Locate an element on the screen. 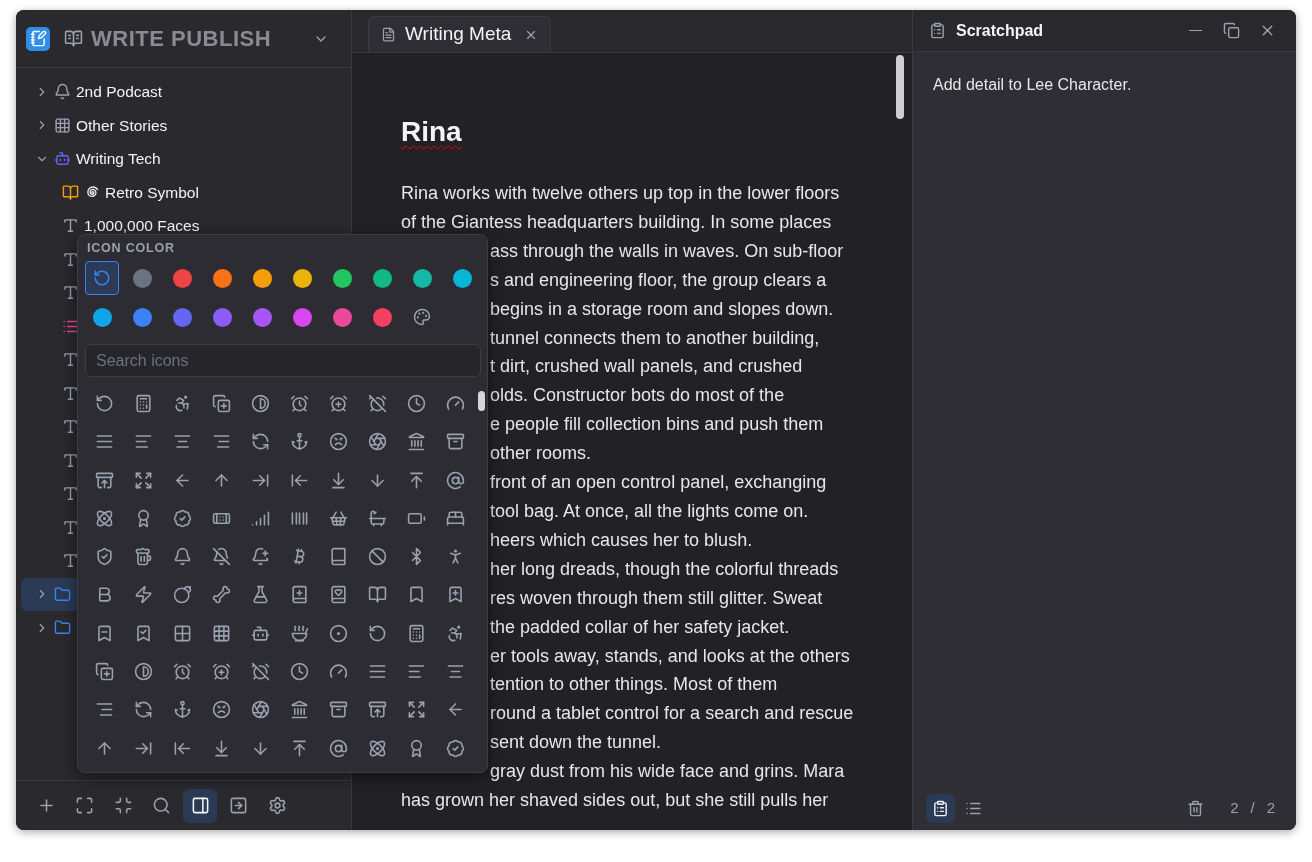 This screenshot has width=1312, height=862. section-label: ICON COLOR is located at coordinates (131, 248).